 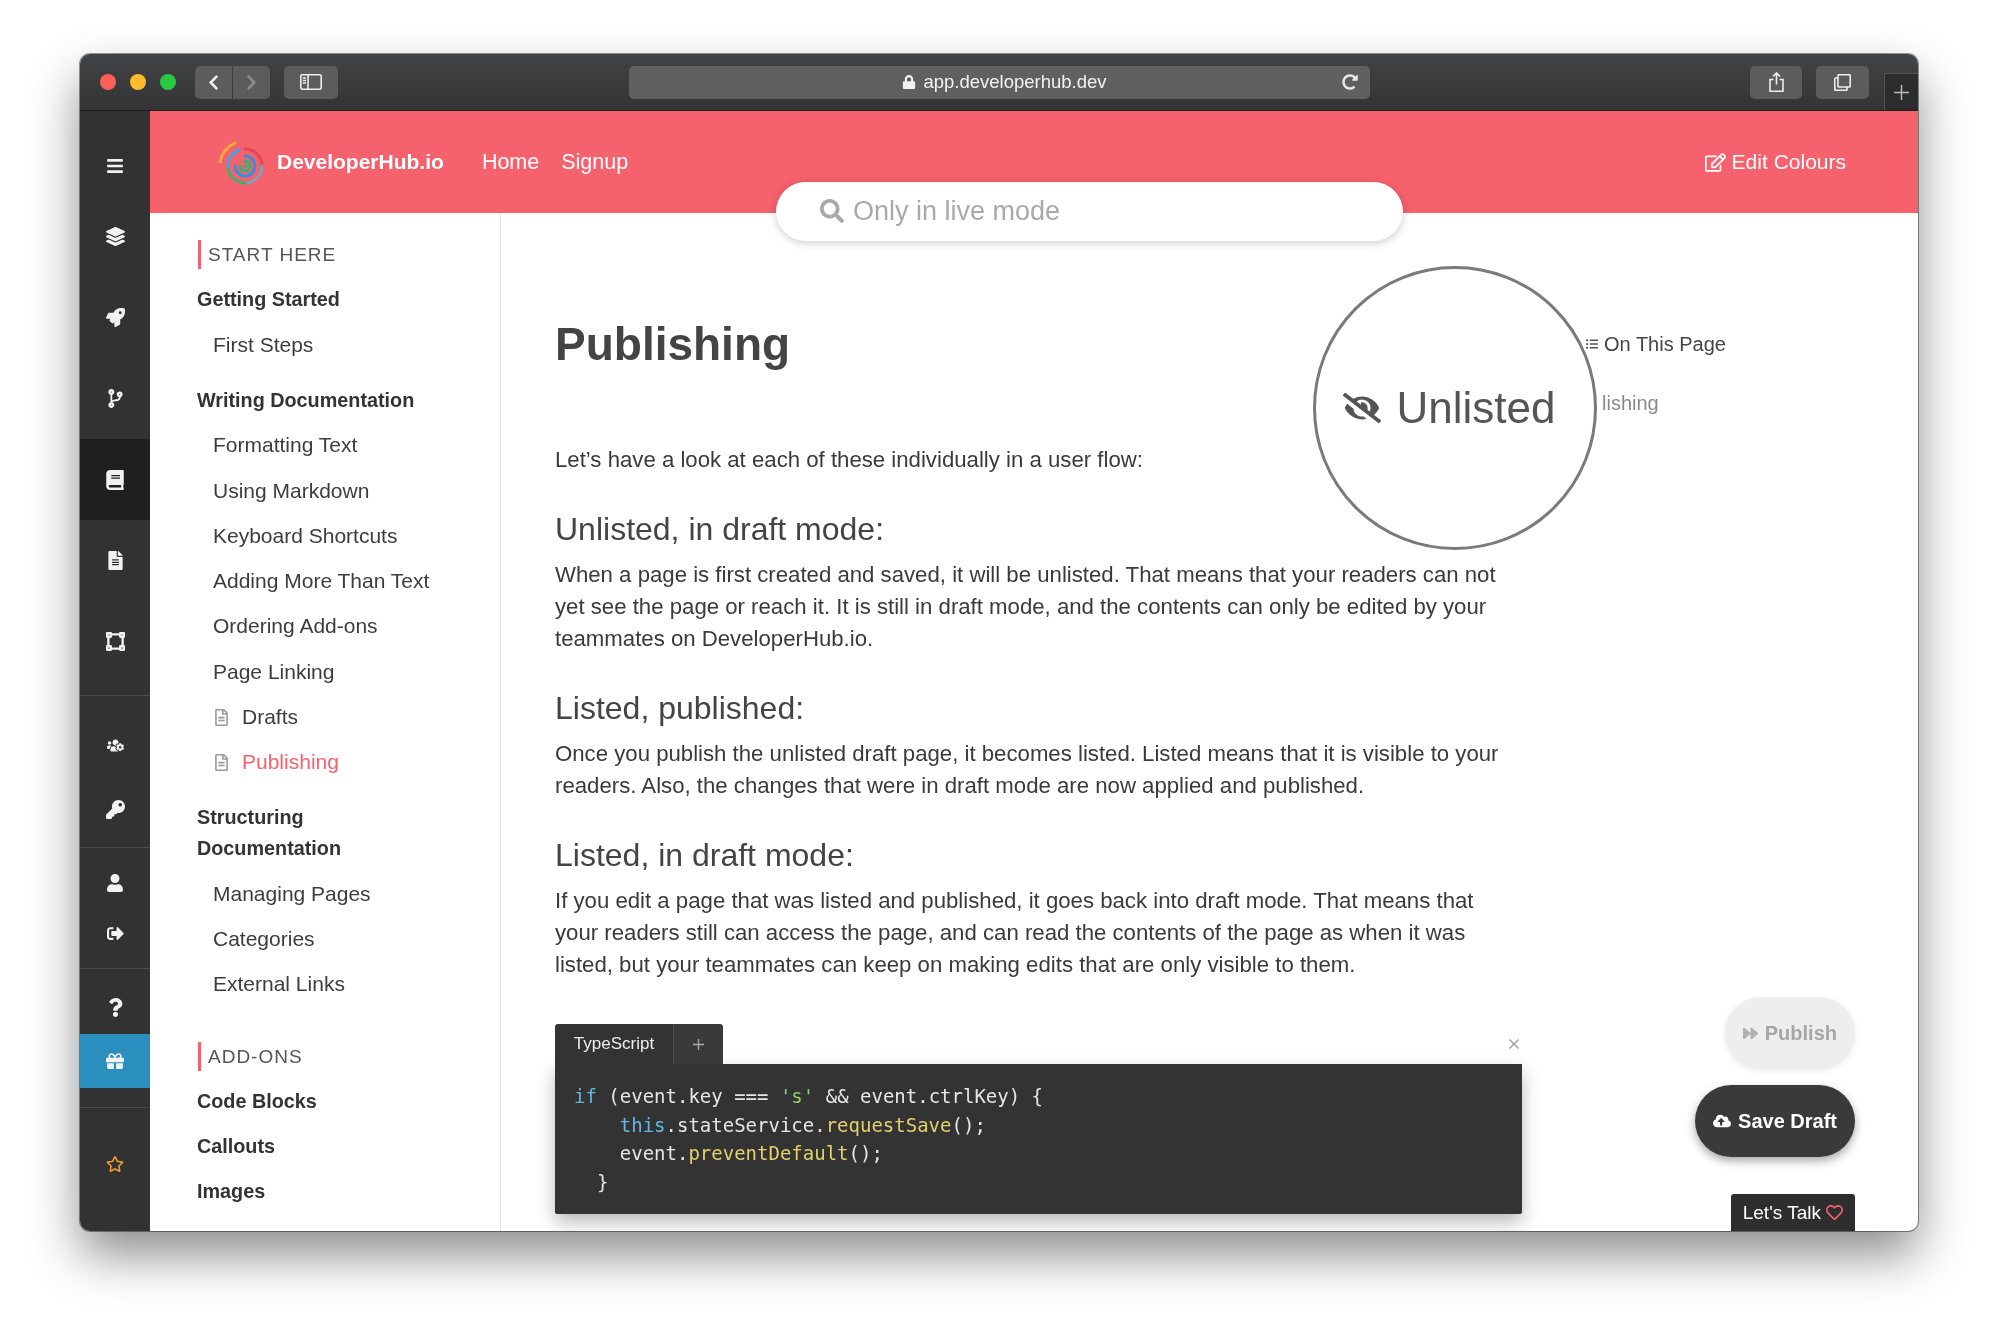 What do you see at coordinates (115, 166) in the screenshot?
I see `menu-icon` at bounding box center [115, 166].